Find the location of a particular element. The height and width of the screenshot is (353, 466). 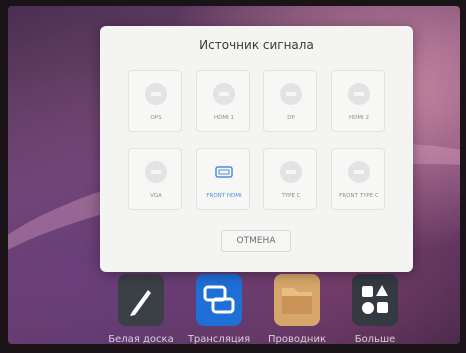

app-dock: Белая доска Трансляция Проводник Больше is located at coordinates (266, 309).